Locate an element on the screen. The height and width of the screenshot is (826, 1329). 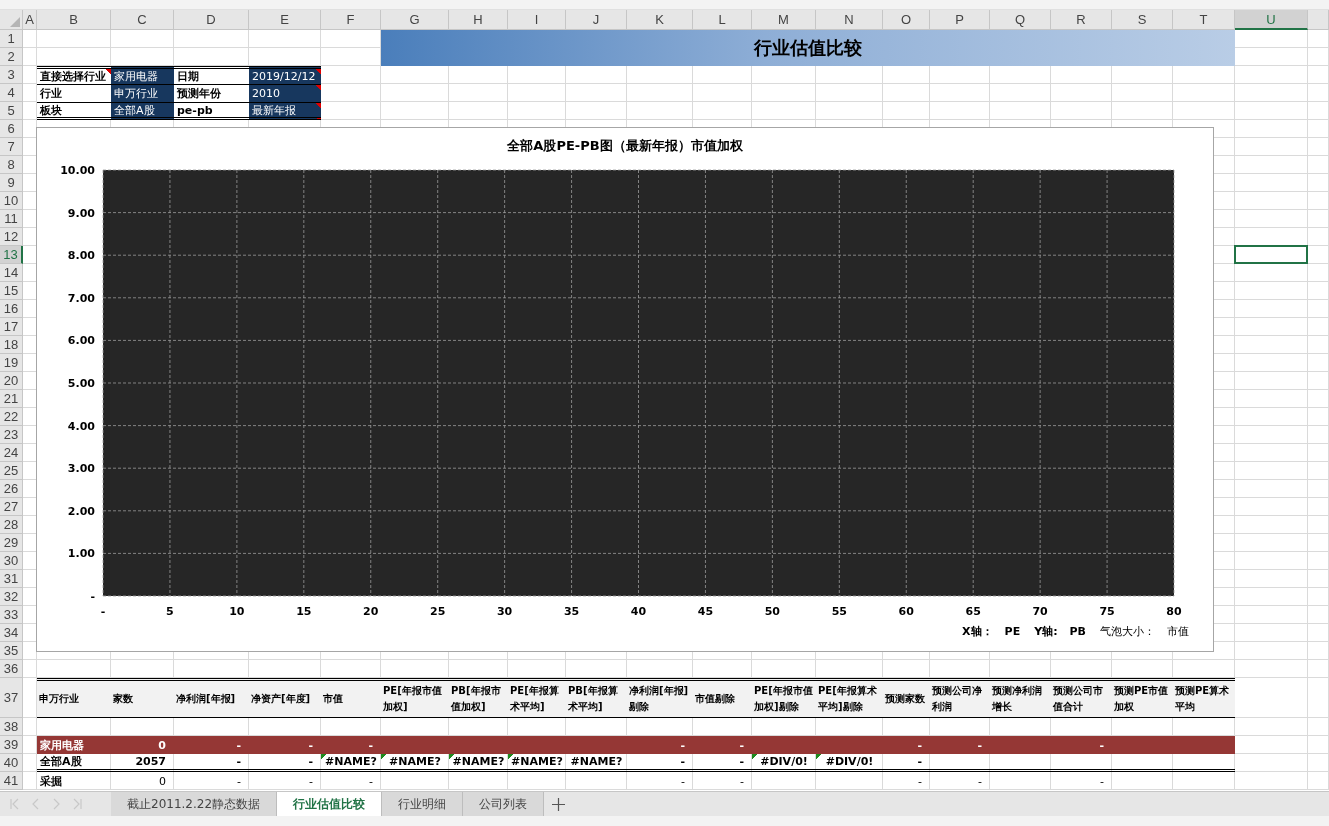
column-header: F is located at coordinates (351, 20).